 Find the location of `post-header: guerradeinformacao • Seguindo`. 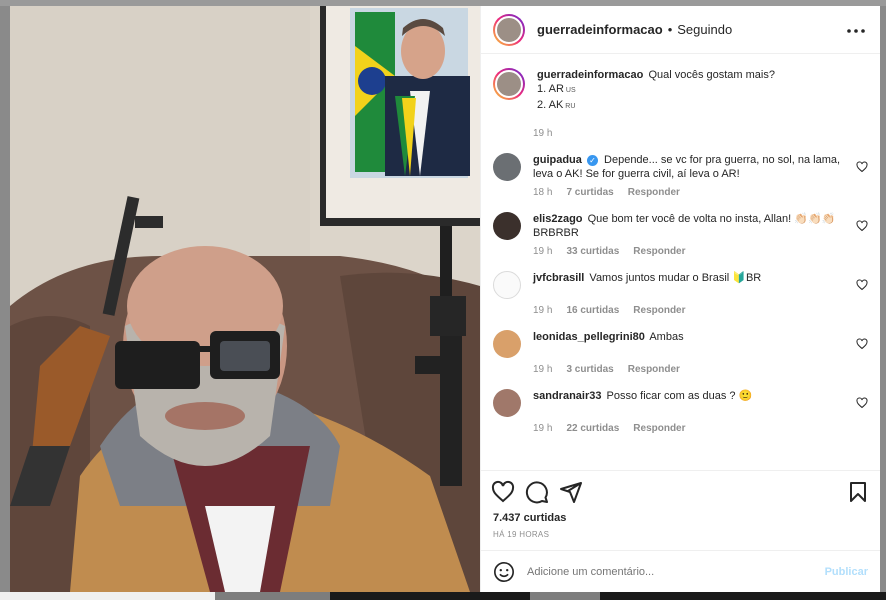

post-header: guerradeinformacao • Seguindo is located at coordinates (680, 30).